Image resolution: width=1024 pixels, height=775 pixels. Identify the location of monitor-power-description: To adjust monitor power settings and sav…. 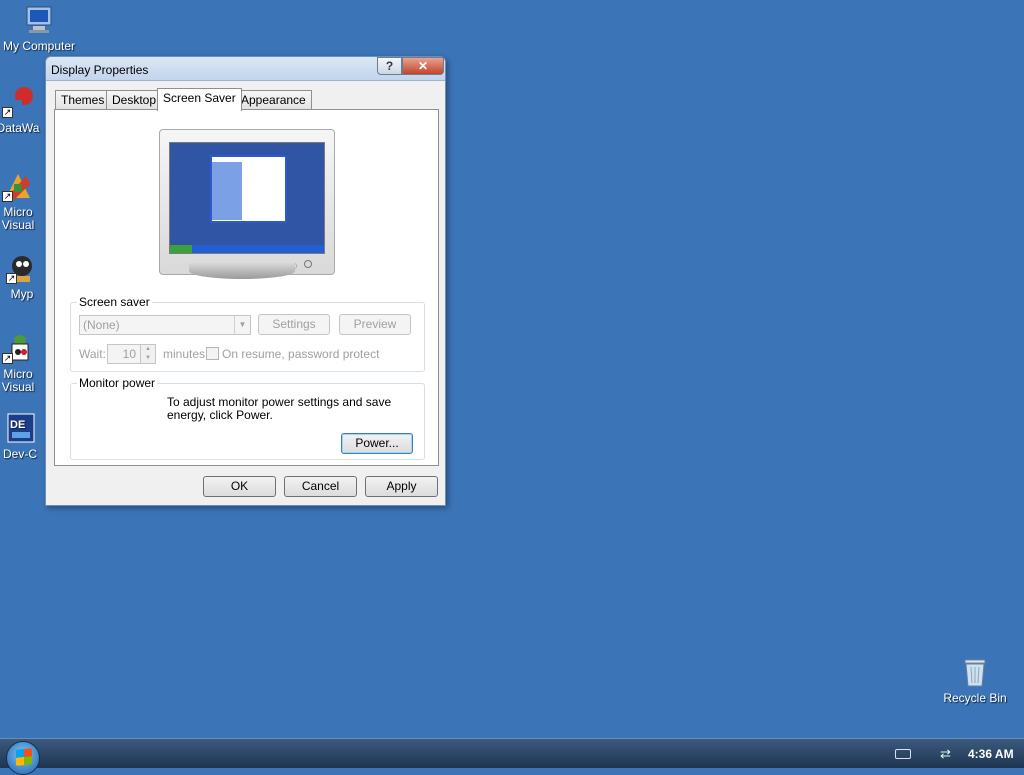
(279, 408).